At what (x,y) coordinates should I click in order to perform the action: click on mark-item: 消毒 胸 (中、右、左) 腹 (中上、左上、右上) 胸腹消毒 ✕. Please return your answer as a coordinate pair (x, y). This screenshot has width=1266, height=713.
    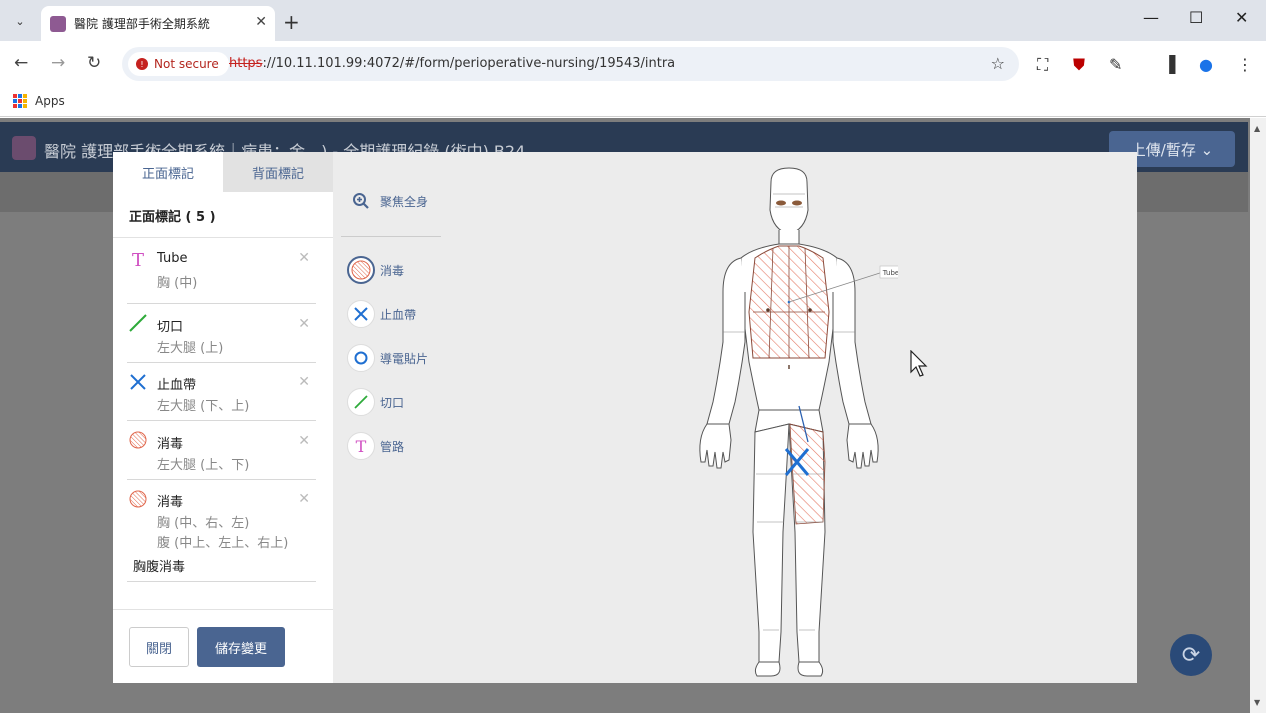
    Looking at the image, I should click on (221, 531).